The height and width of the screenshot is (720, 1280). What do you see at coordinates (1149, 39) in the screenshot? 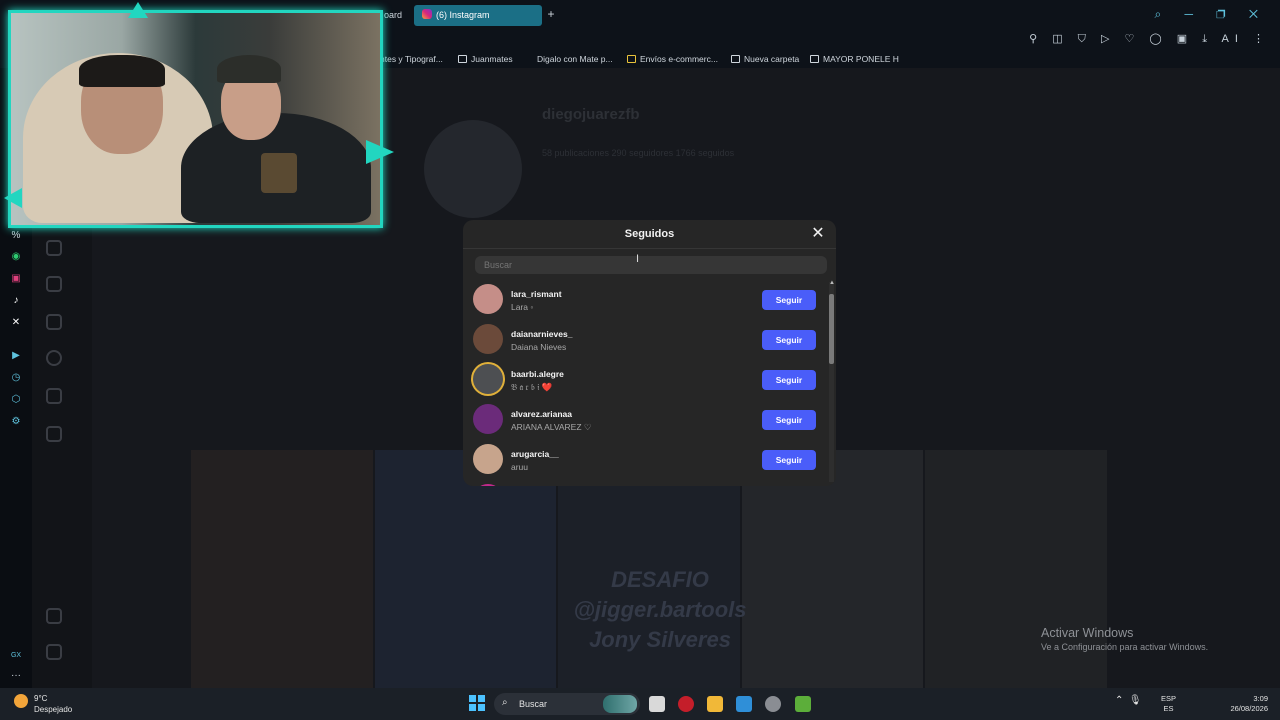
I see `toolbar-icons: ⚲ ◫ ⛉ ▷ ♡ ◯ ▣ ⤓ AI ⋮` at bounding box center [1149, 39].